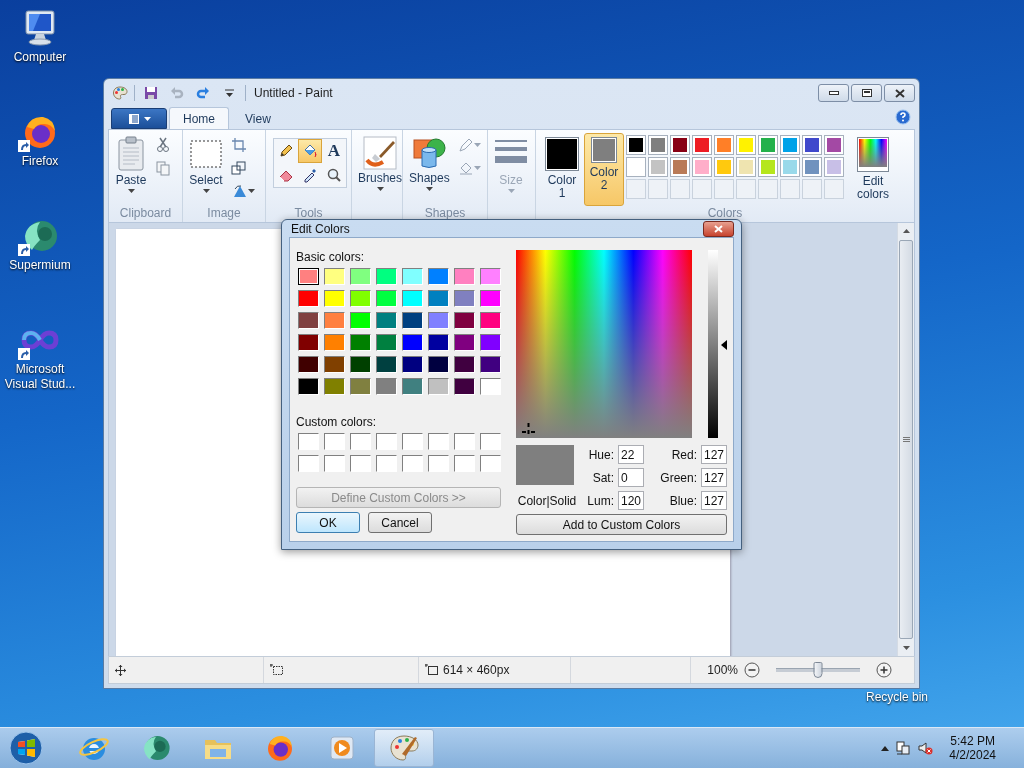 The image size is (1024, 768). What do you see at coordinates (400, 522) in the screenshot?
I see `cancel-button: Cancel` at bounding box center [400, 522].